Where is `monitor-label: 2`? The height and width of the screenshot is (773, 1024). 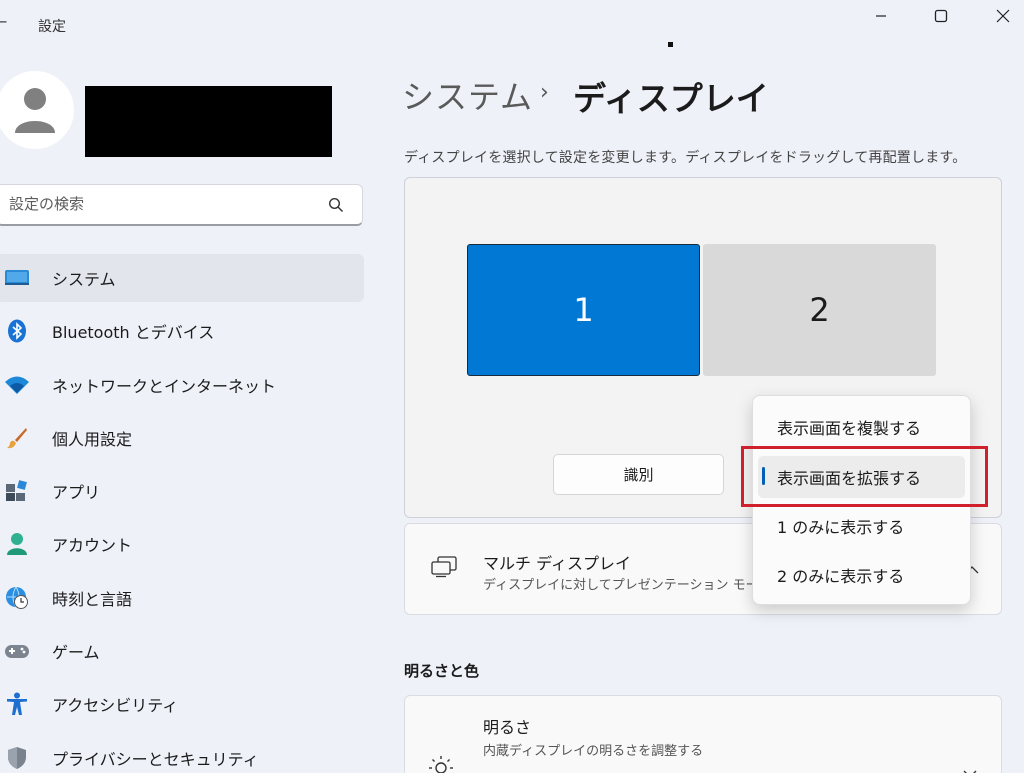 monitor-label: 2 is located at coordinates (819, 310).